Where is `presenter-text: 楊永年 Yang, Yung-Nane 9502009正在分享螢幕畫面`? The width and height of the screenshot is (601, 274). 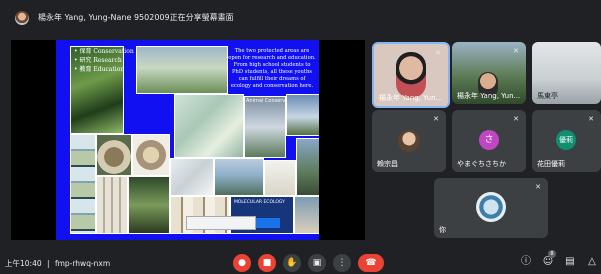 presenter-text: 楊永年 Yang, Yung-Nane 9502009正在分享螢幕畫面 is located at coordinates (136, 17).